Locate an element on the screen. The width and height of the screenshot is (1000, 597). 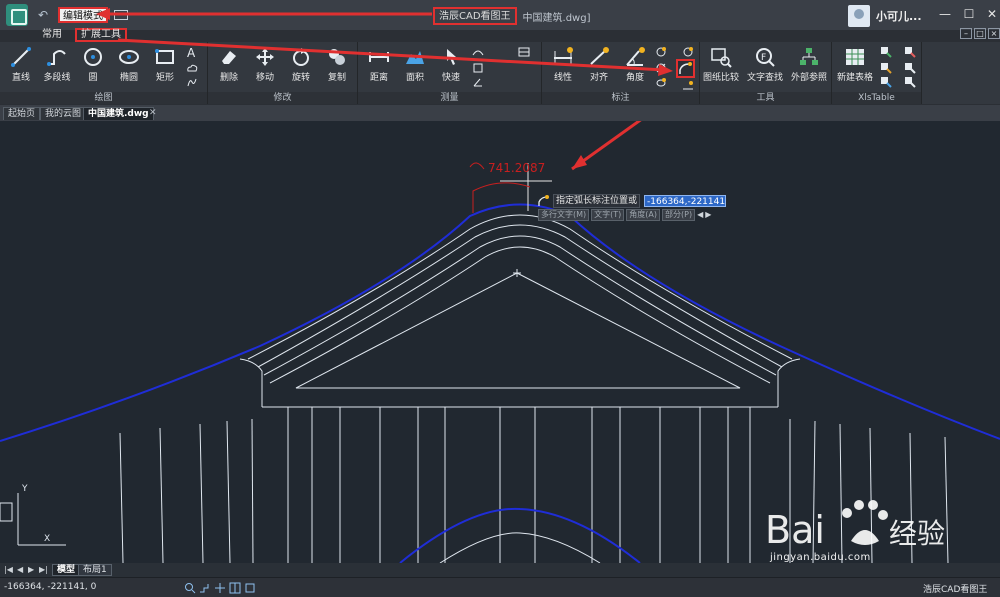
first-layout-icon: |◀ is located at coordinates (8, 569).